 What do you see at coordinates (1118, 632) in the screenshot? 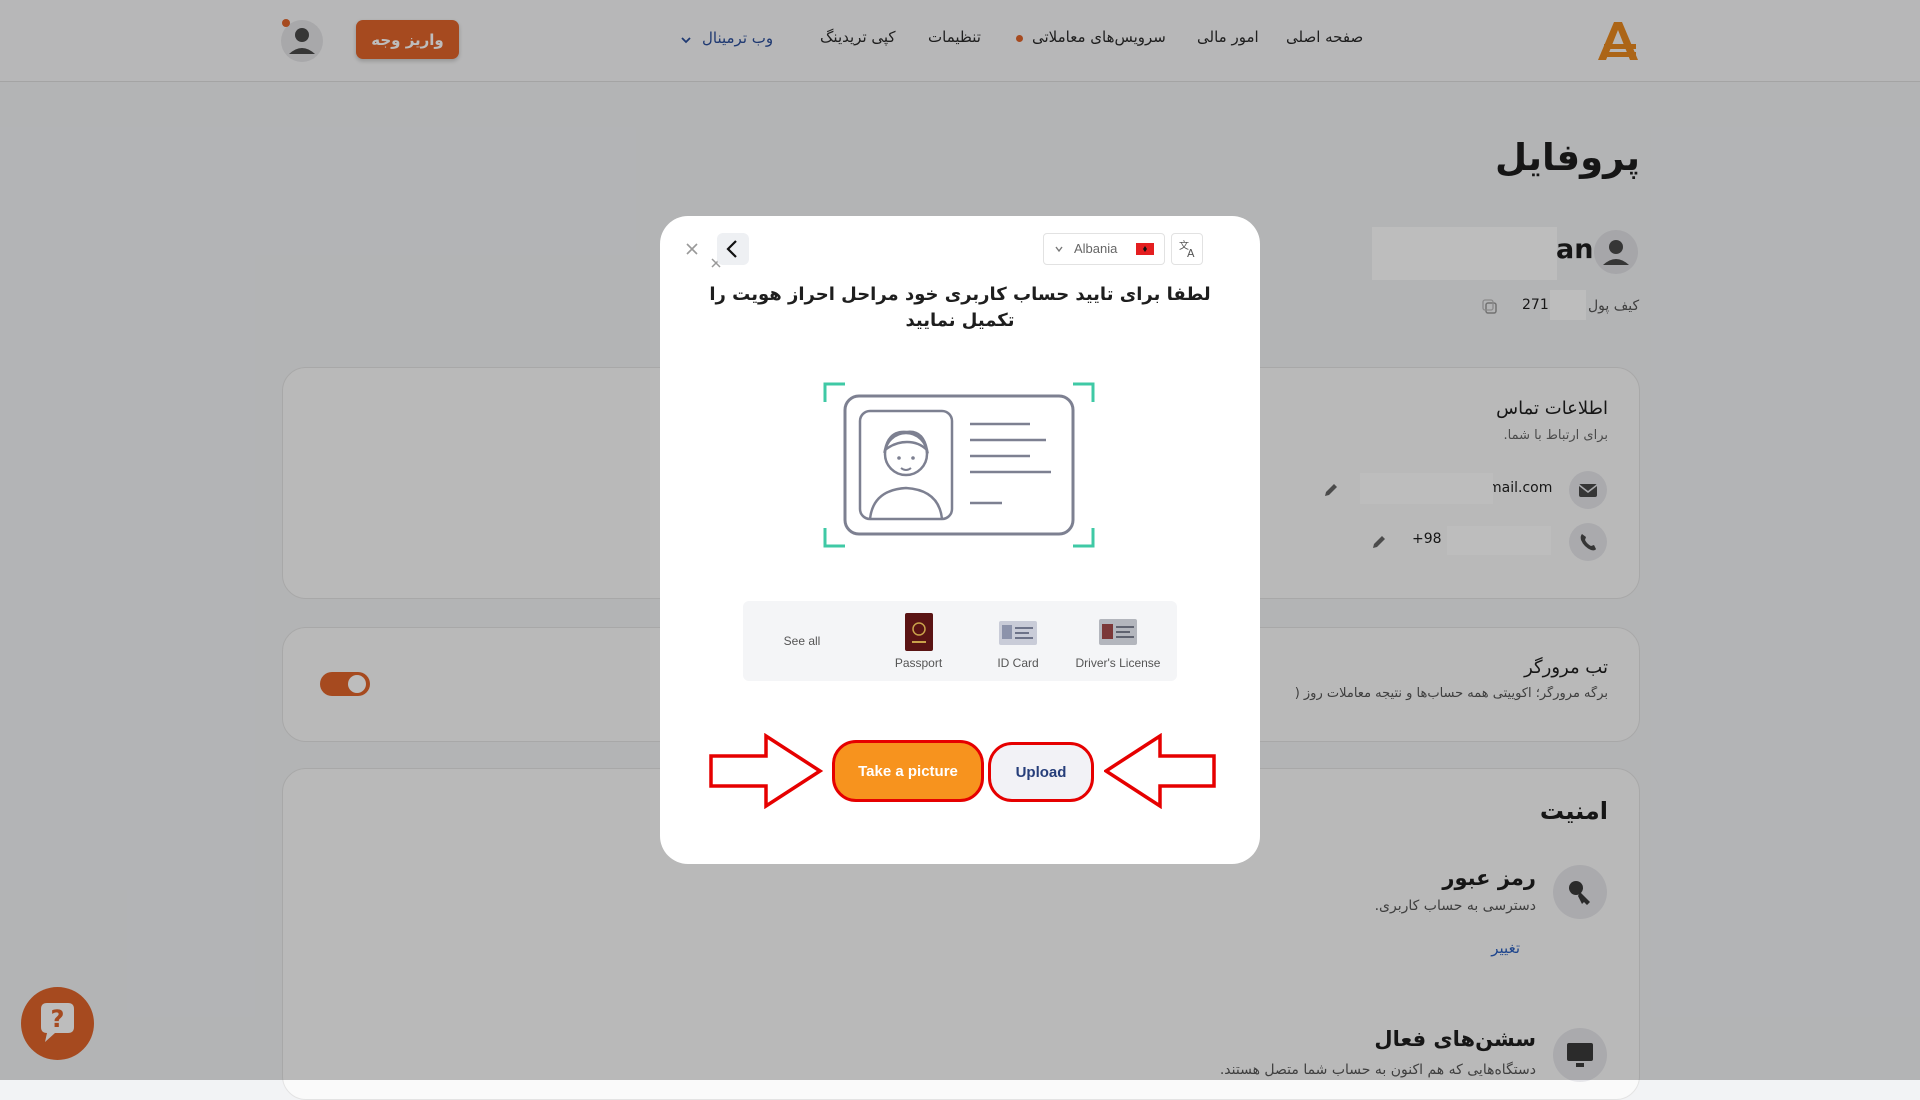
I see `drivers-license-icon` at bounding box center [1118, 632].